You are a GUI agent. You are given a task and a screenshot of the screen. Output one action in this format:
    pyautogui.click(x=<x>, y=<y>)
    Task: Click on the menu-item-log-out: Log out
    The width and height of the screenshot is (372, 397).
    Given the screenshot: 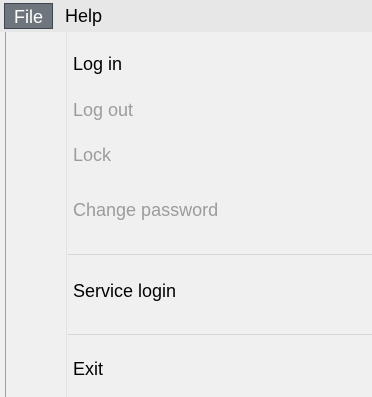 What is the action you would take?
    pyautogui.click(x=103, y=110)
    